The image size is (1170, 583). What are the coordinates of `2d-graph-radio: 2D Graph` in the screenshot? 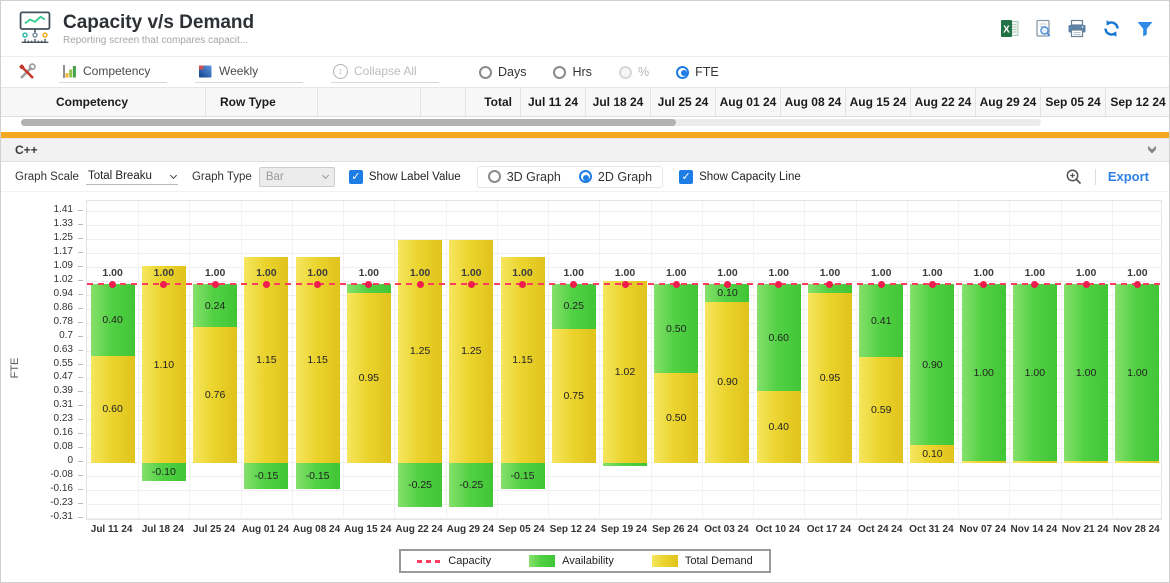 It's located at (615, 177).